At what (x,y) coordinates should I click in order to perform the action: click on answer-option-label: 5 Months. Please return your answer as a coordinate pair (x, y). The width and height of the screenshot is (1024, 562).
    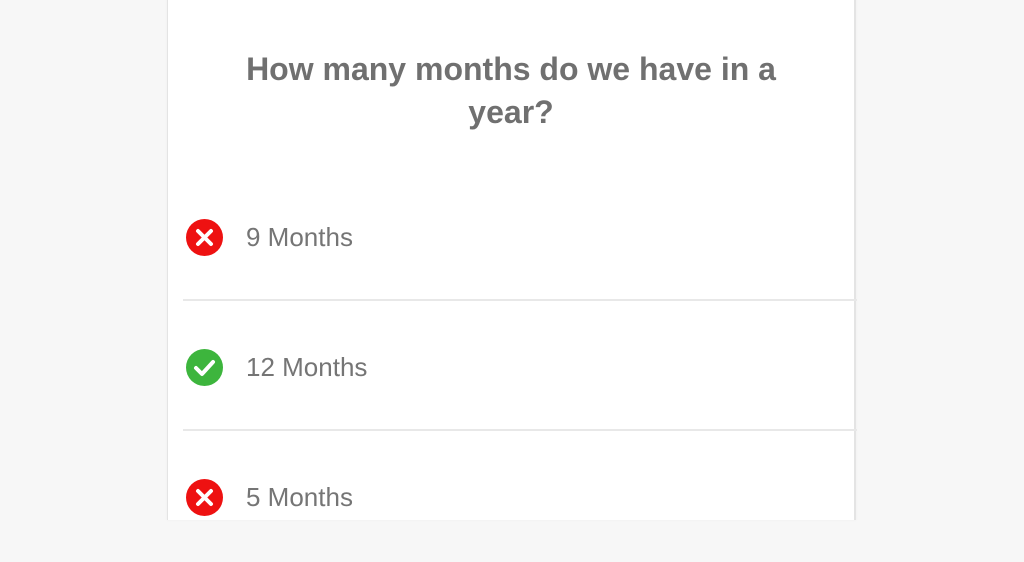
    Looking at the image, I should click on (299, 496).